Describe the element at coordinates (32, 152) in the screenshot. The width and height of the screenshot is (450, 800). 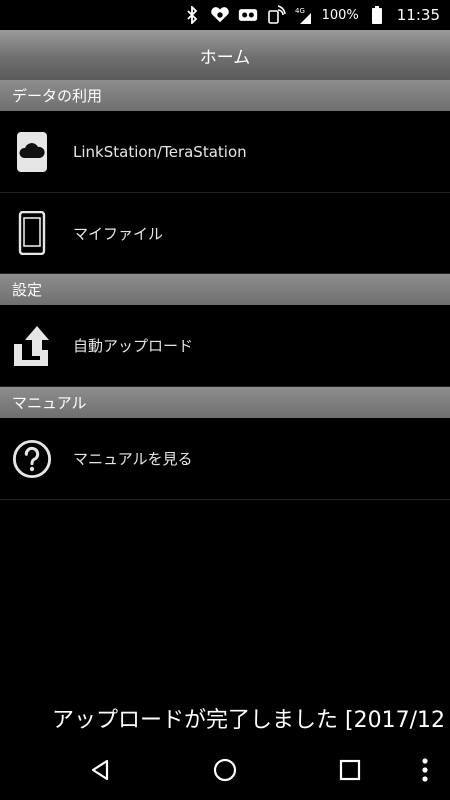
I see `cloud-storage-icon` at that location.